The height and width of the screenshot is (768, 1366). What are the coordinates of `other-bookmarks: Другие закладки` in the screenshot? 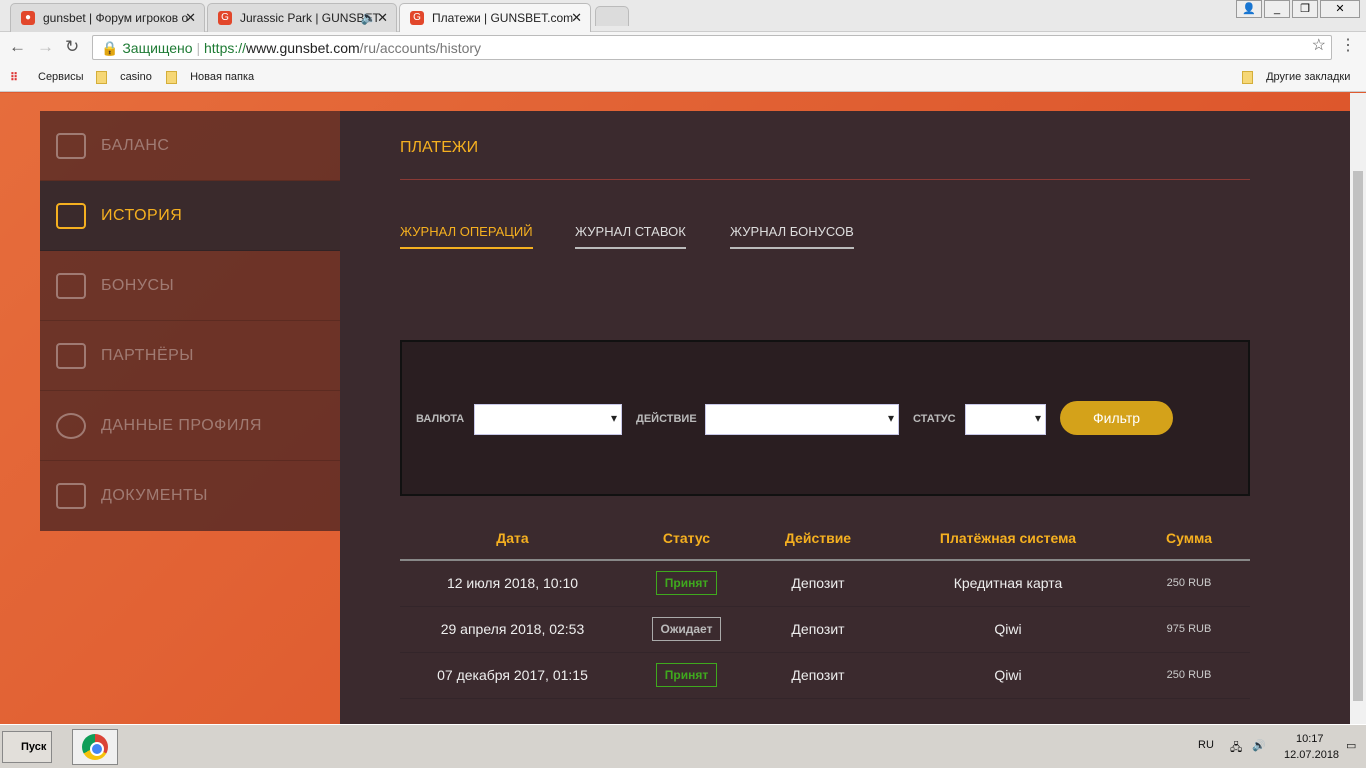 It's located at (1296, 77).